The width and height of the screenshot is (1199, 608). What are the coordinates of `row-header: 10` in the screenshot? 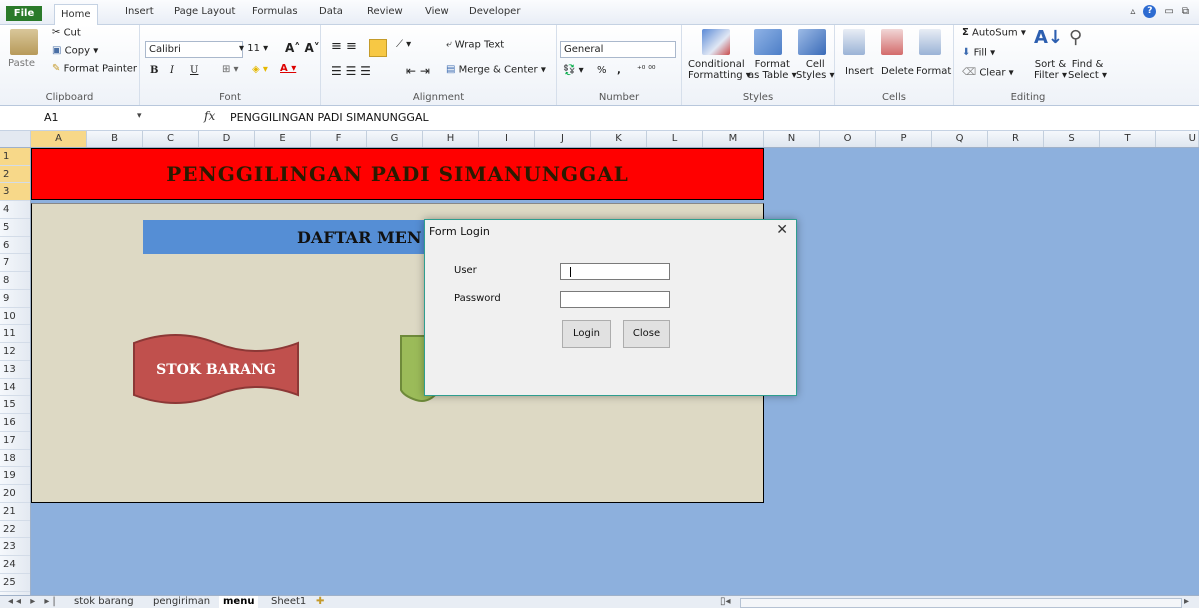 It's located at (15, 316).